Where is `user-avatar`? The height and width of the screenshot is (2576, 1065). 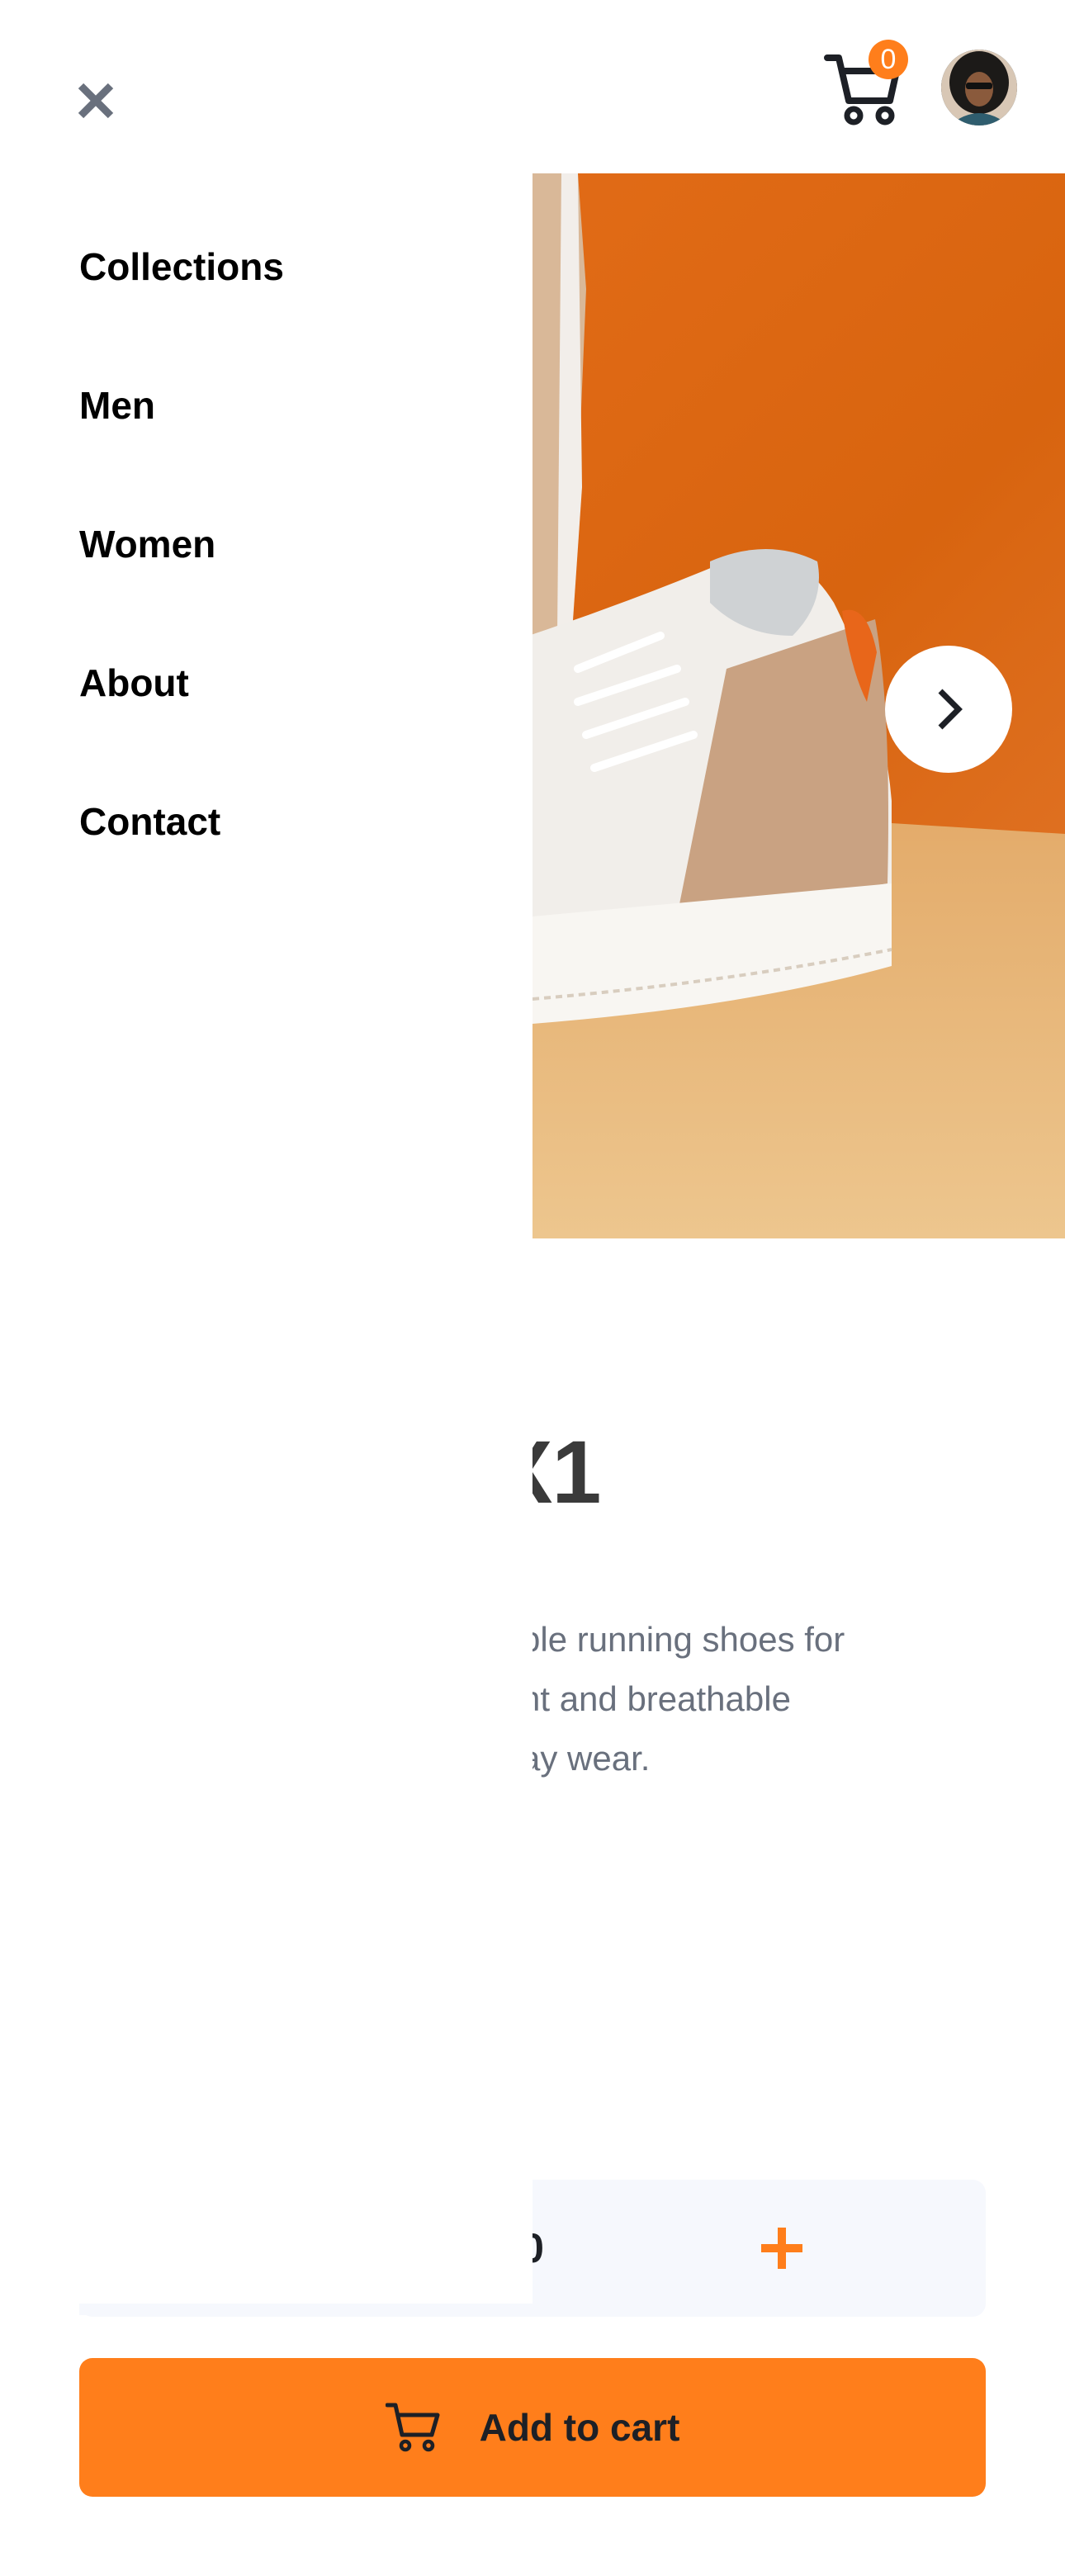 user-avatar is located at coordinates (979, 87).